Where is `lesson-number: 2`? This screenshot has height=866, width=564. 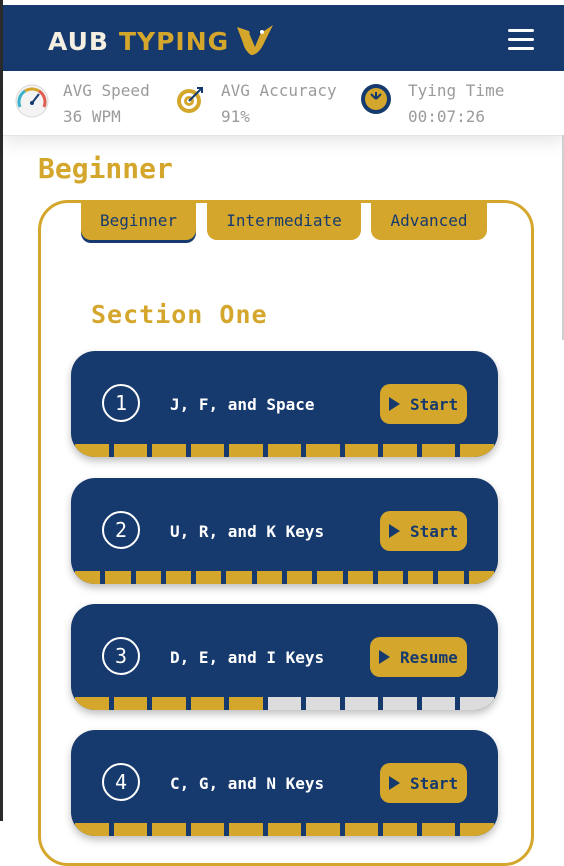 lesson-number: 2 is located at coordinates (121, 530).